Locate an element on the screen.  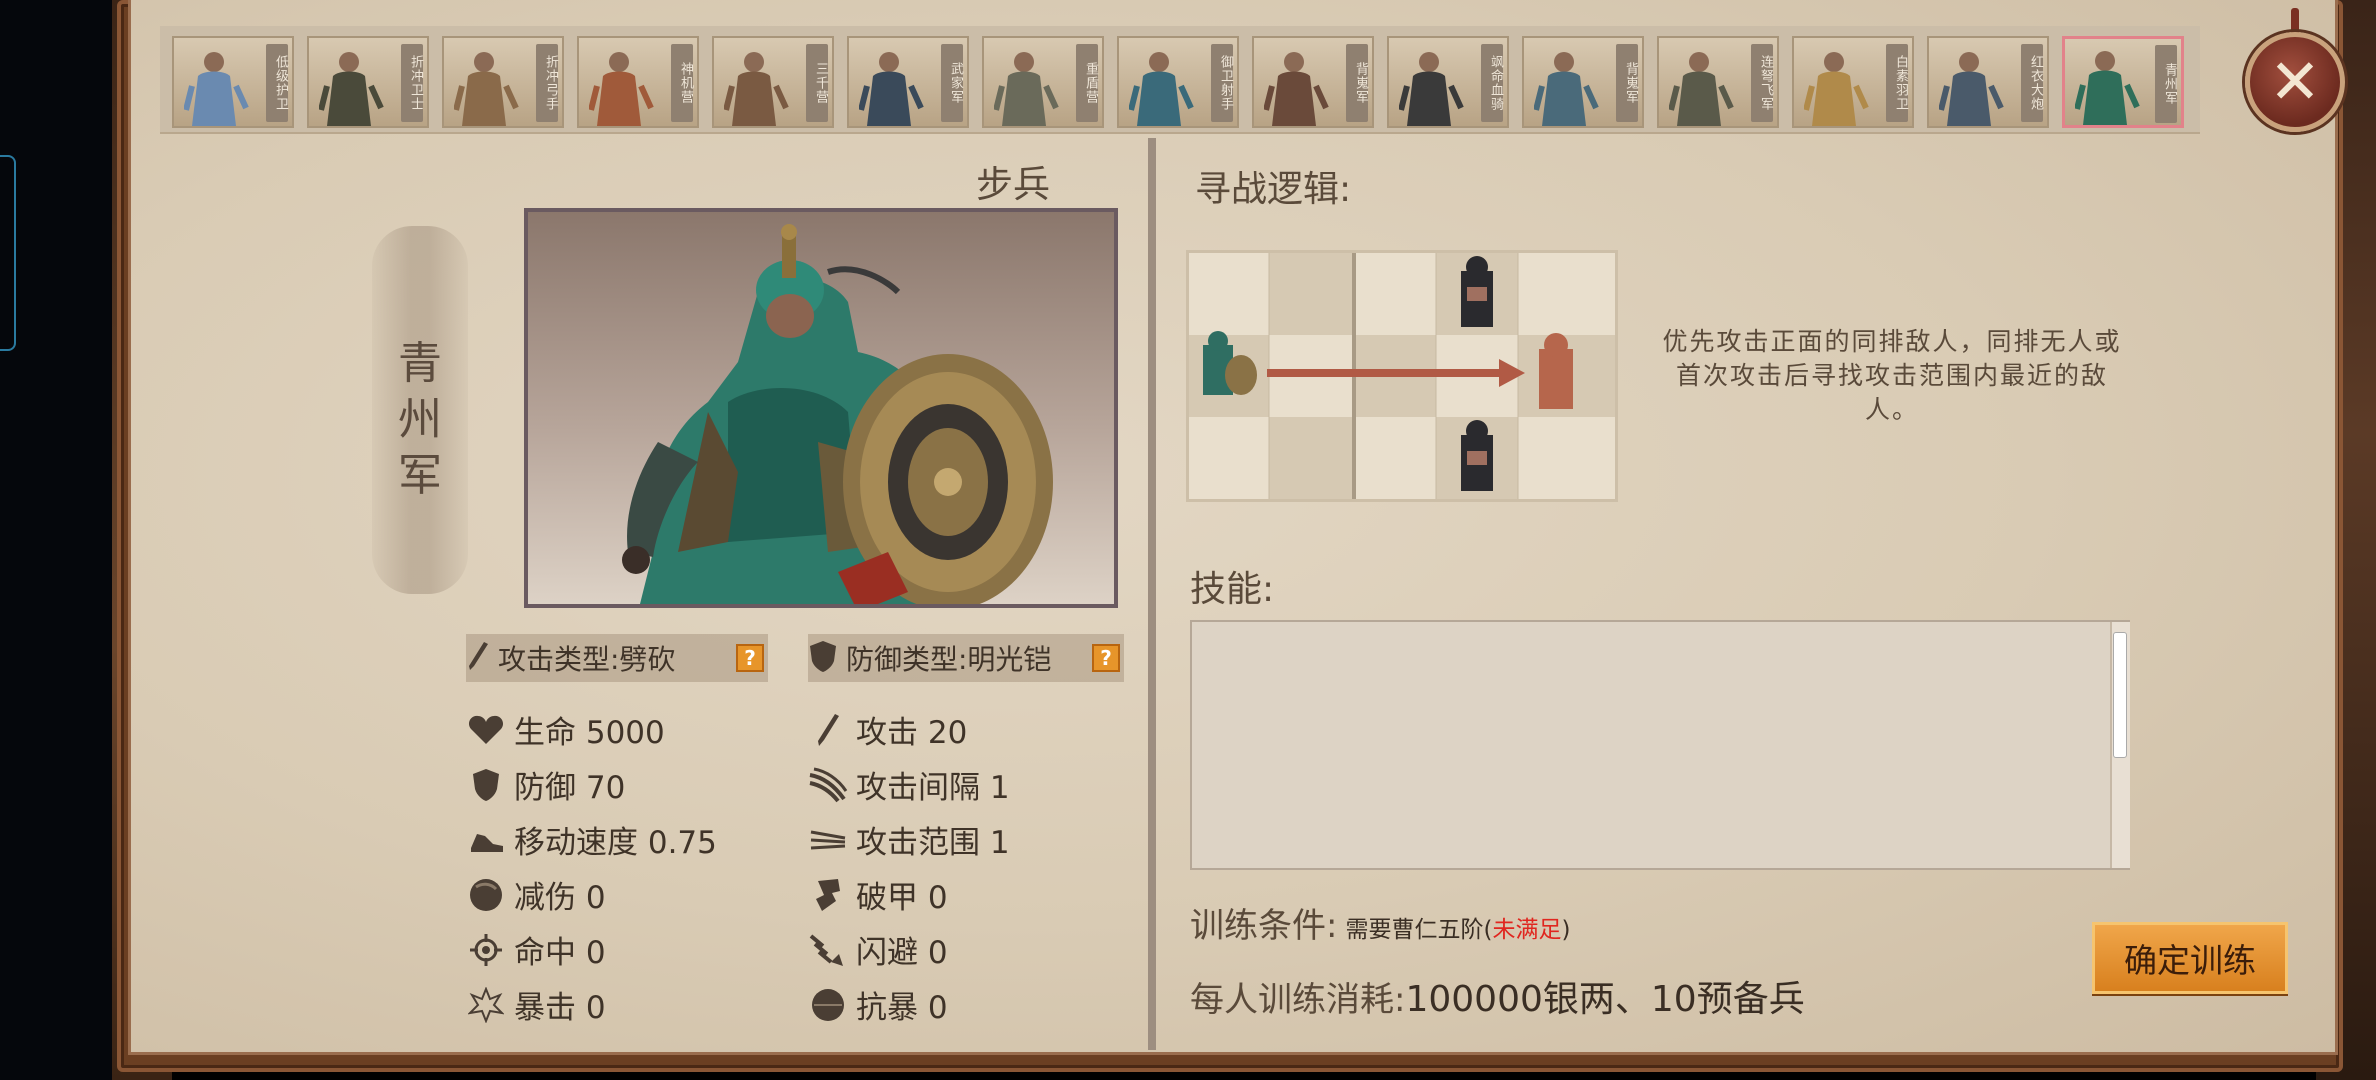
unit-tab: 武家军 is located at coordinates (908, 82).